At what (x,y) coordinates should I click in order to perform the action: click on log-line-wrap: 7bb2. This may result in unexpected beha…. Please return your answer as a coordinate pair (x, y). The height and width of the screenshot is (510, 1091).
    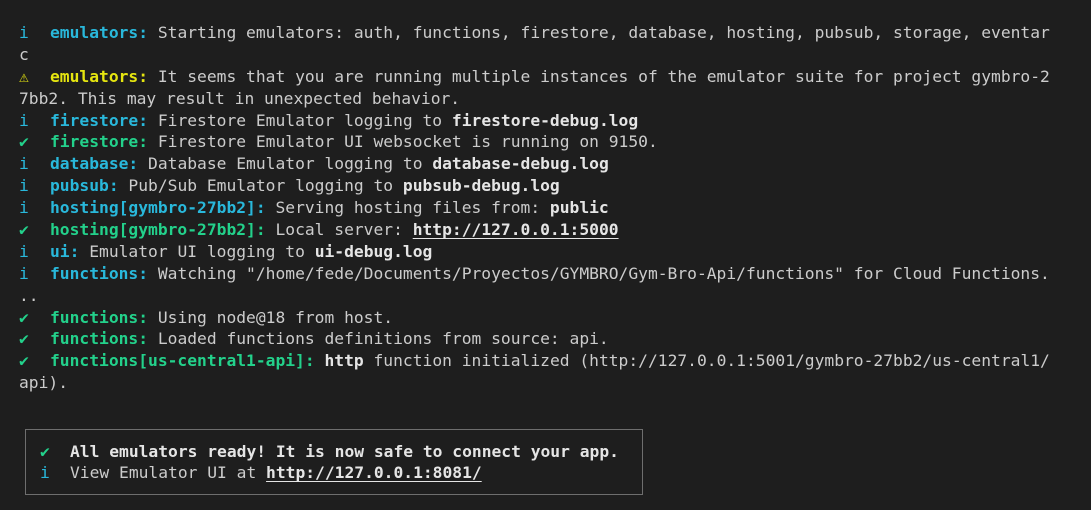
    Looking at the image, I should click on (547, 99).